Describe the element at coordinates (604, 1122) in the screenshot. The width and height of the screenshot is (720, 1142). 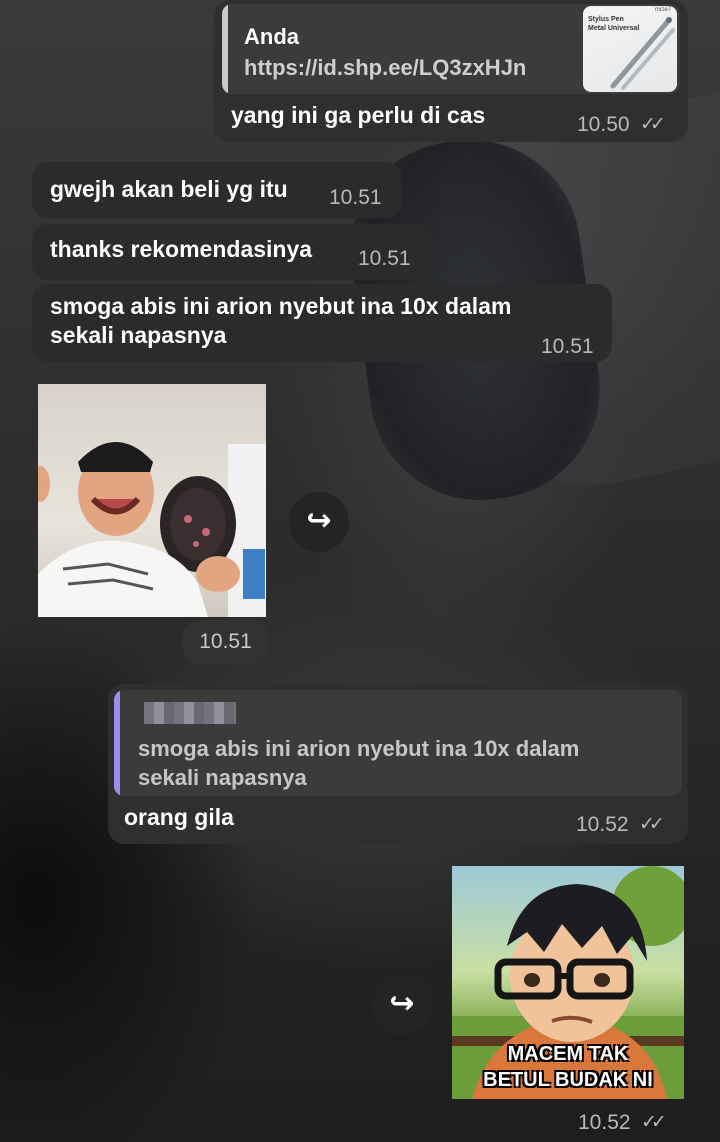
I see `meme-time: 10.52` at that location.